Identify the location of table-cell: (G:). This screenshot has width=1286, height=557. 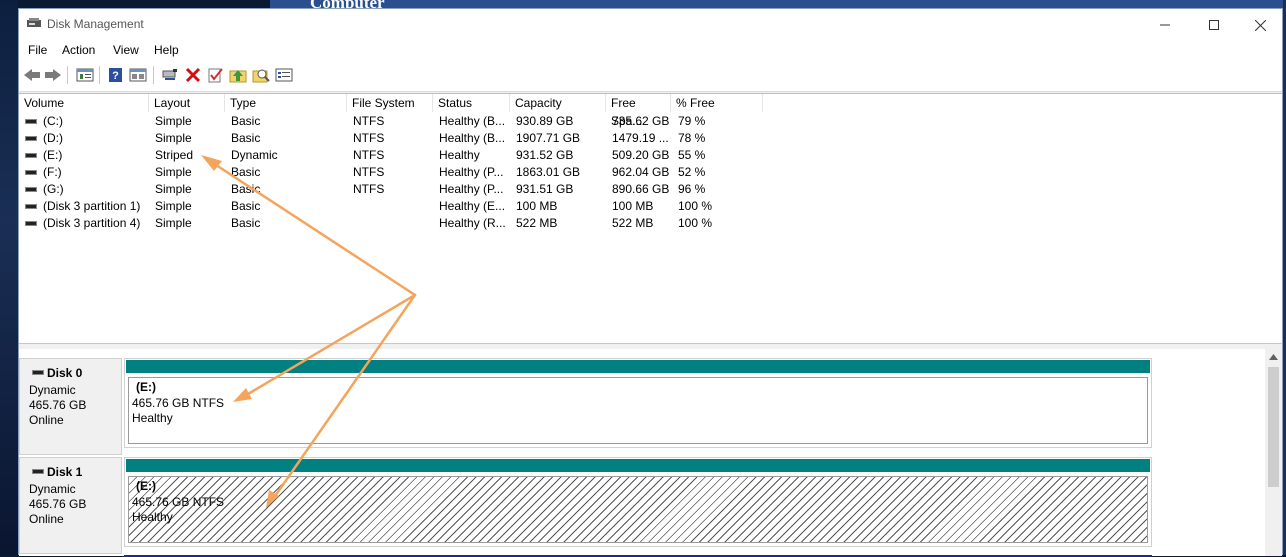
(53, 189).